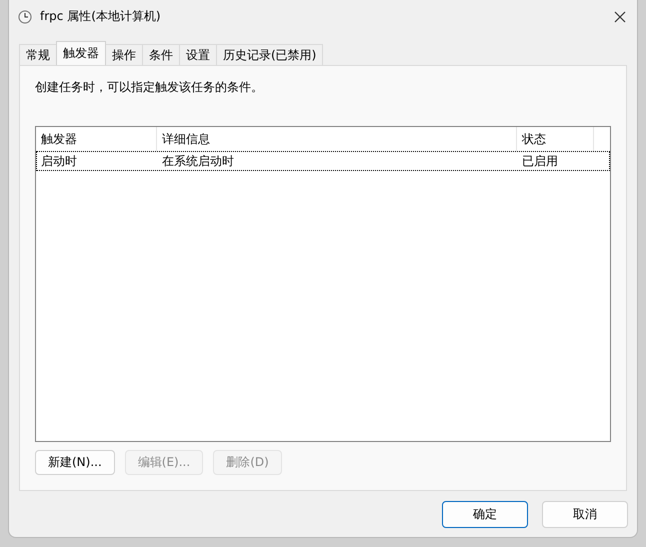 This screenshot has height=547, width=646. I want to click on column-header: 状态, so click(555, 139).